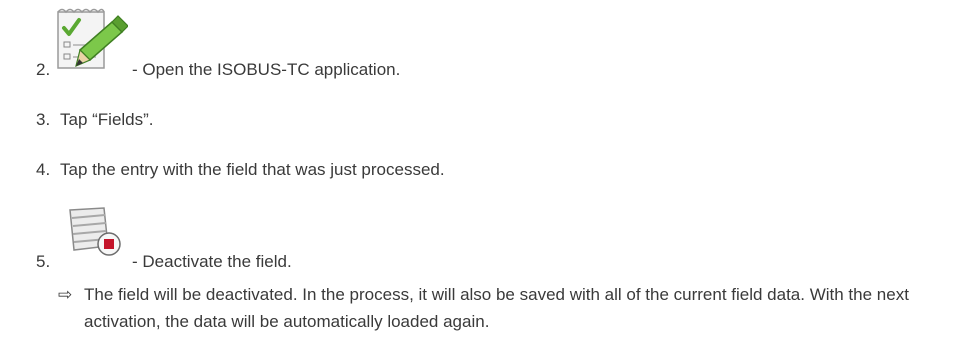  I want to click on checklist-pencil-icon, so click(92, 39).